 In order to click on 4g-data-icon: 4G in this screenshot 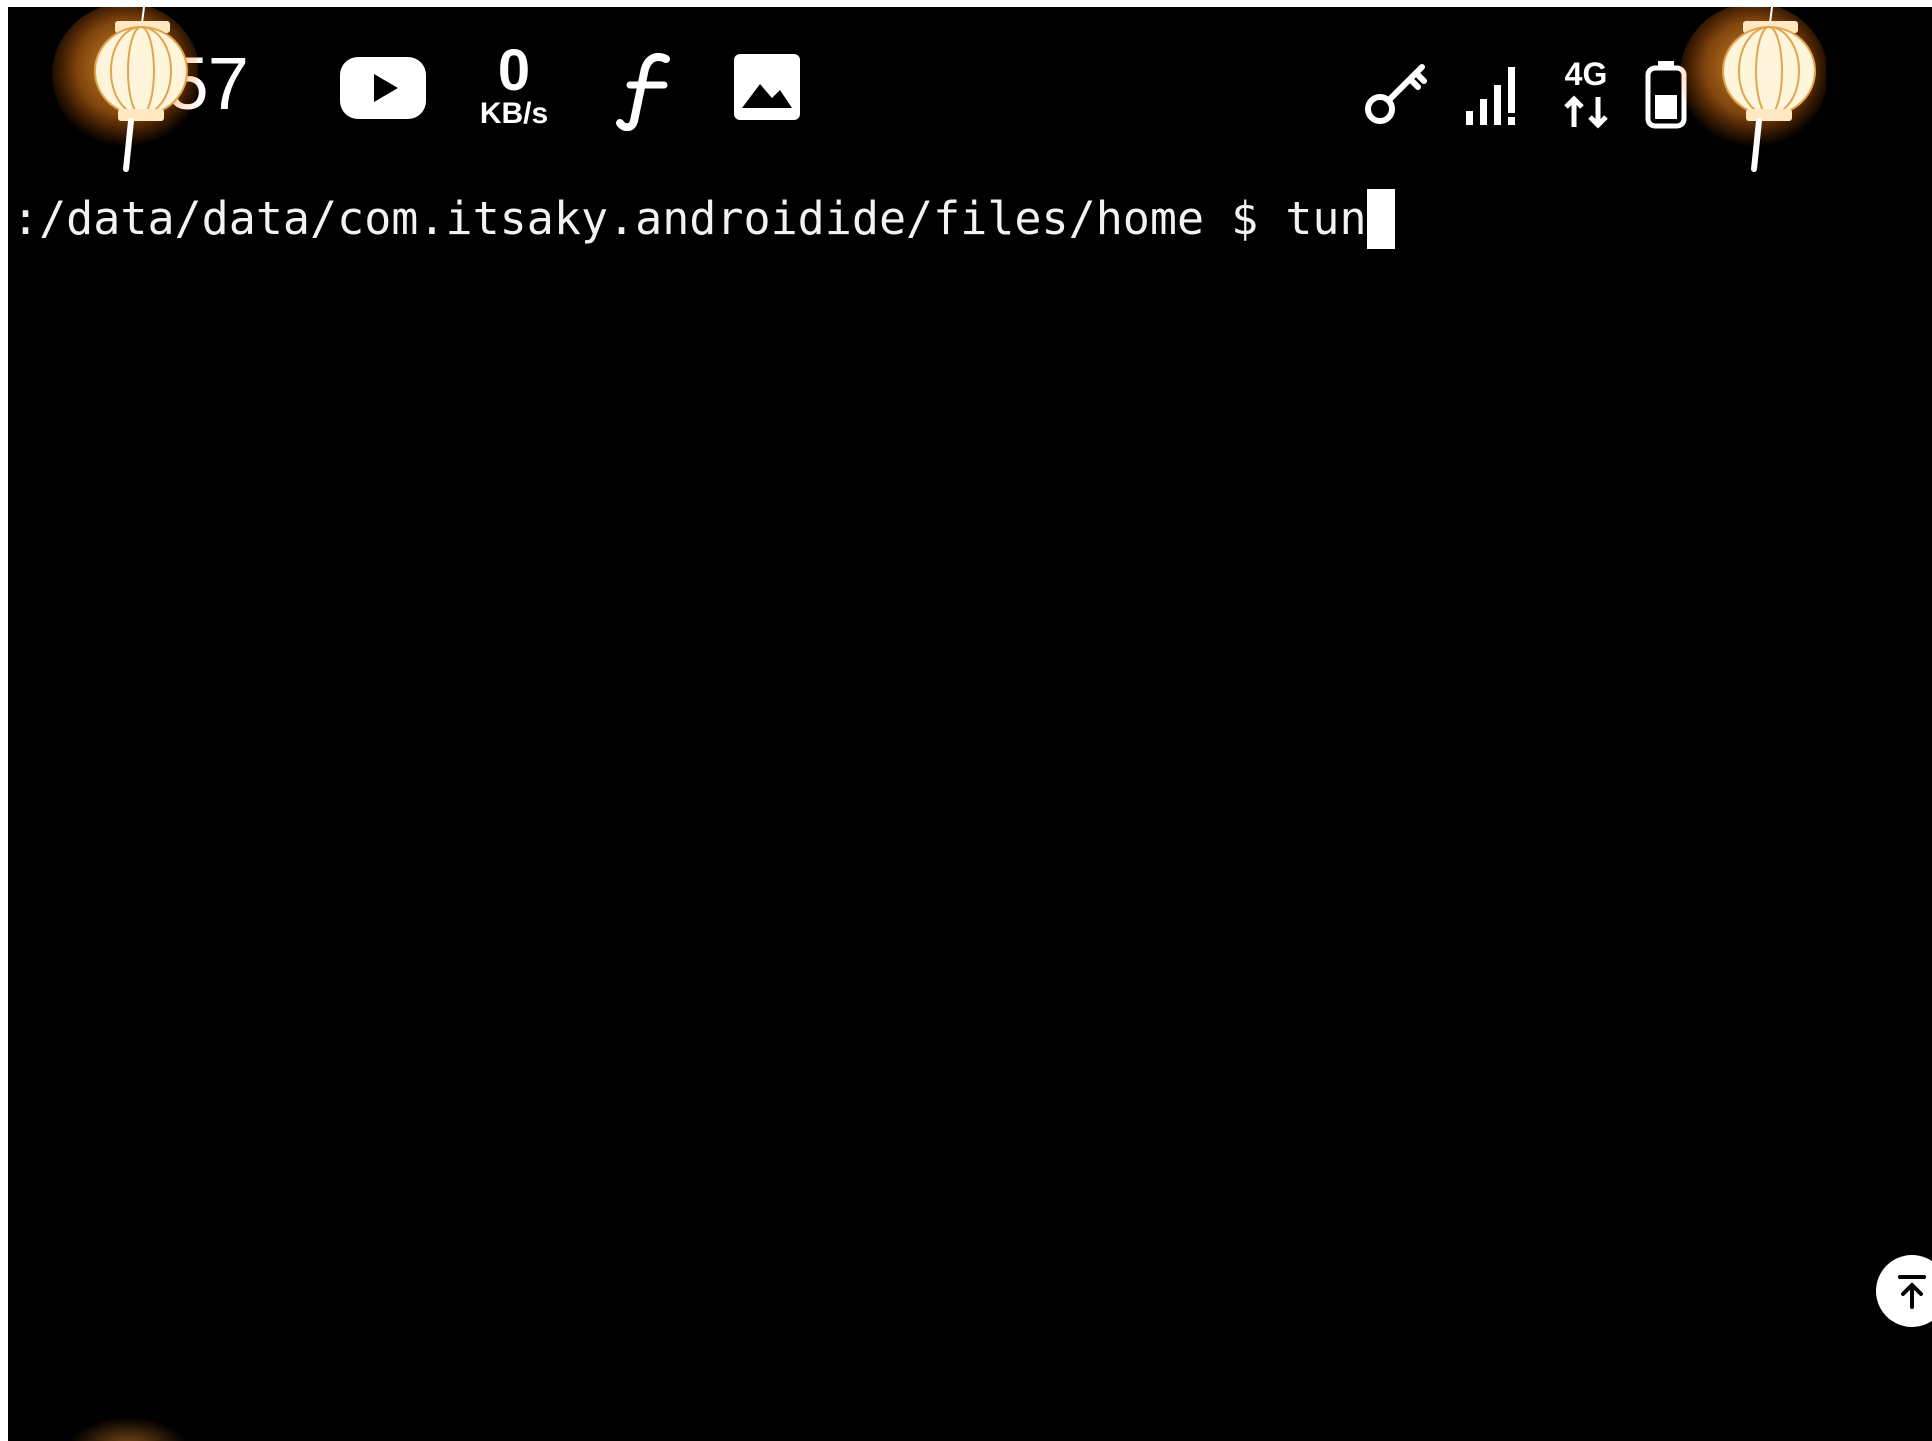, I will do `click(1586, 92)`.